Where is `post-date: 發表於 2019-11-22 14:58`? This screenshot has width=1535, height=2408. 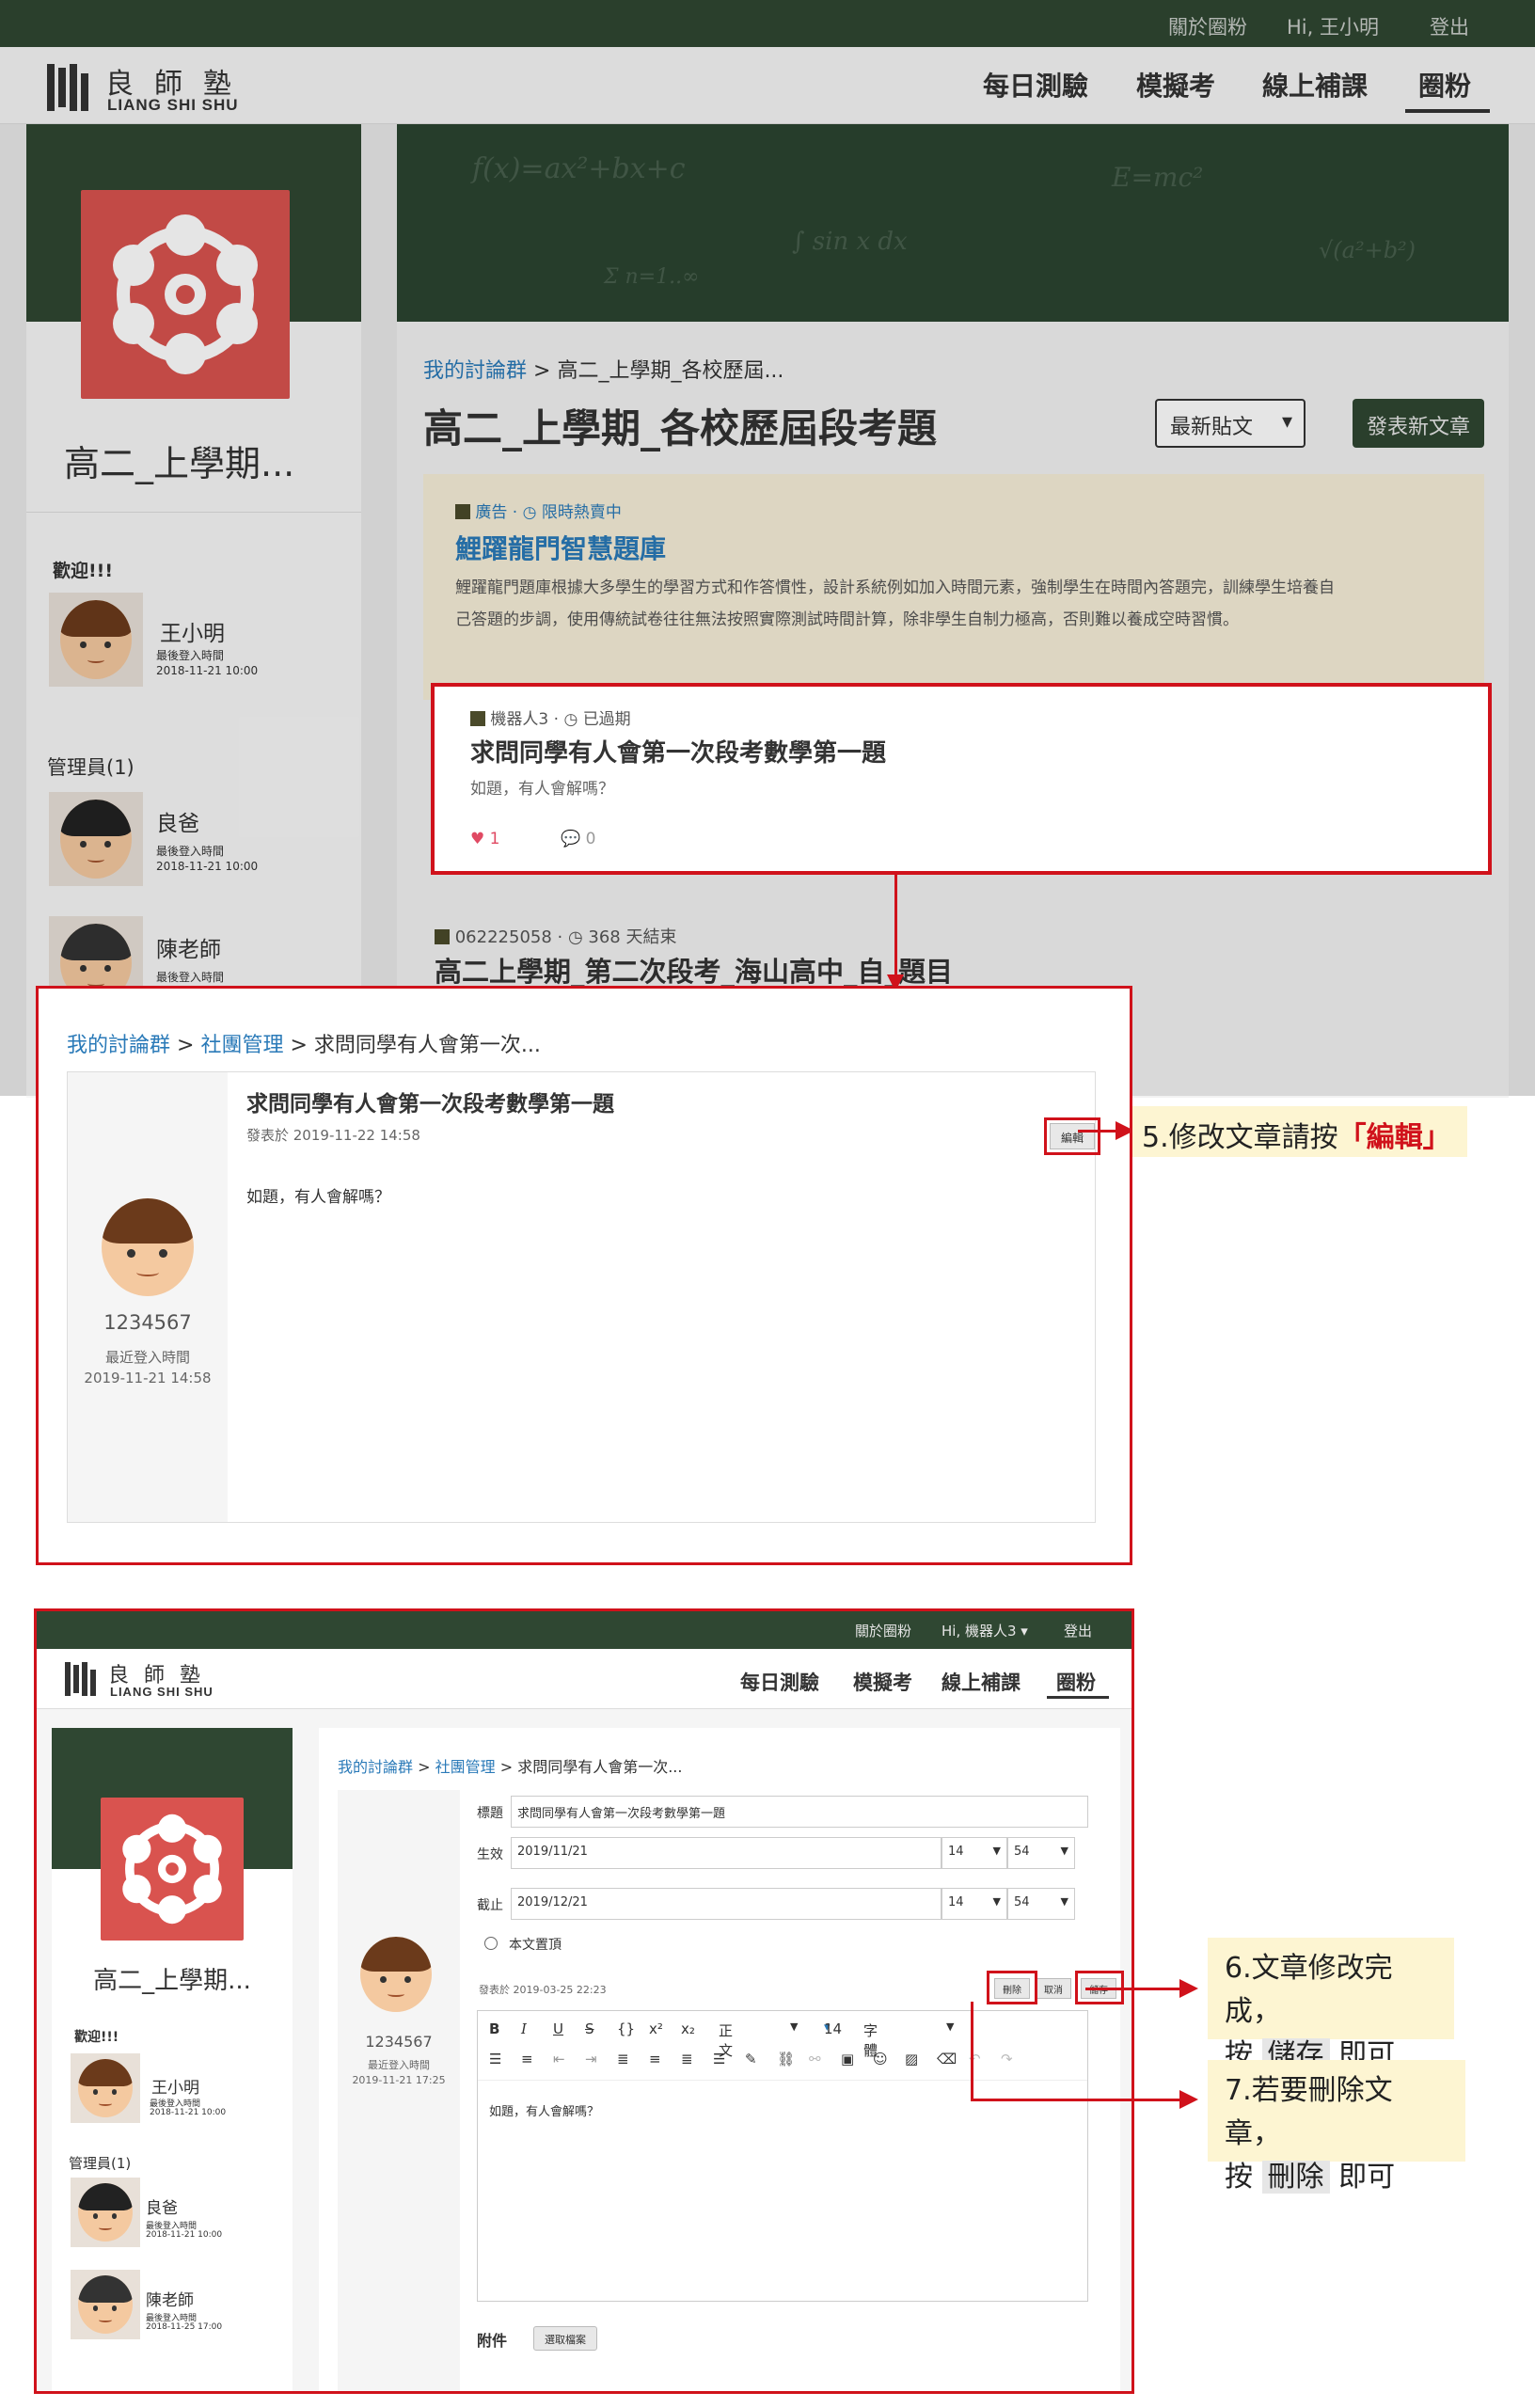
post-date: 發表於 2019-11-22 14:58 is located at coordinates (333, 1136).